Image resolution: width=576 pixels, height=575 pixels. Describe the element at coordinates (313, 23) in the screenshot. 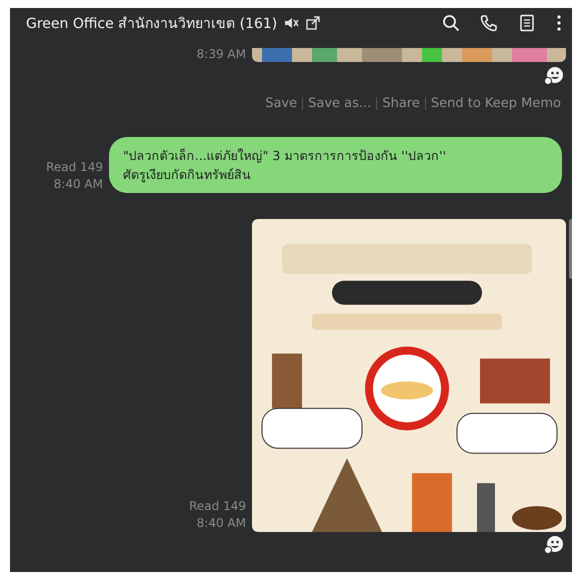

I see `external-window-icon` at that location.